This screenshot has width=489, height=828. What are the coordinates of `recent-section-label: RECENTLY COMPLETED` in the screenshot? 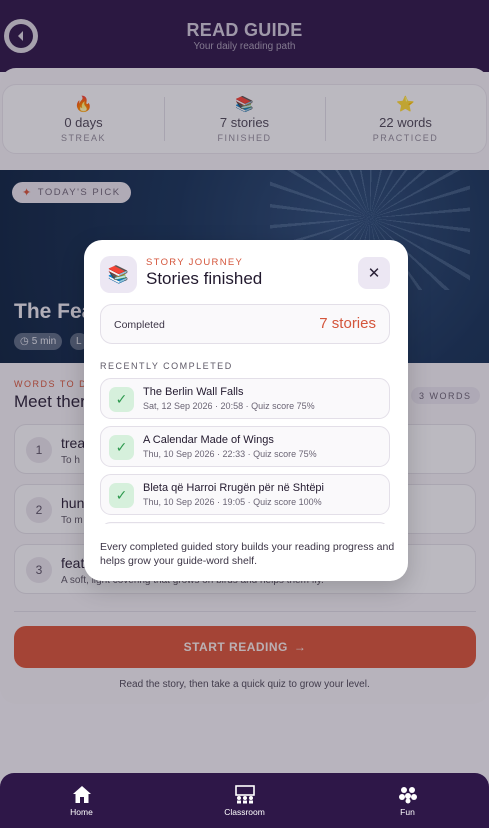 It's located at (166, 366).